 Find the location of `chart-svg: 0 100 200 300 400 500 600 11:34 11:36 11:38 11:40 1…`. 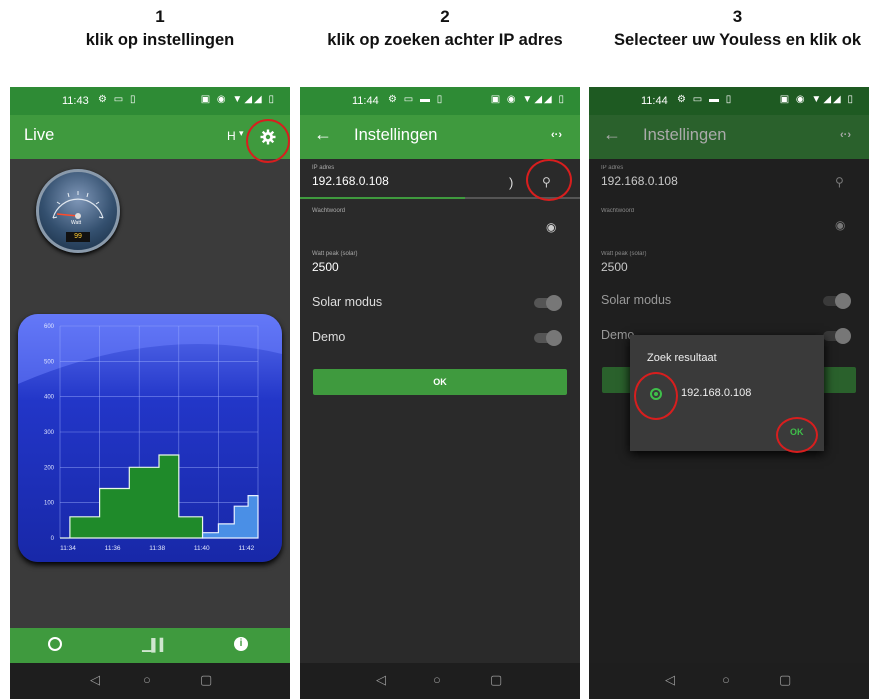

chart-svg: 0 100 200 300 400 500 600 11:34 11:36 11:38 11:40 1… is located at coordinates (150, 433).